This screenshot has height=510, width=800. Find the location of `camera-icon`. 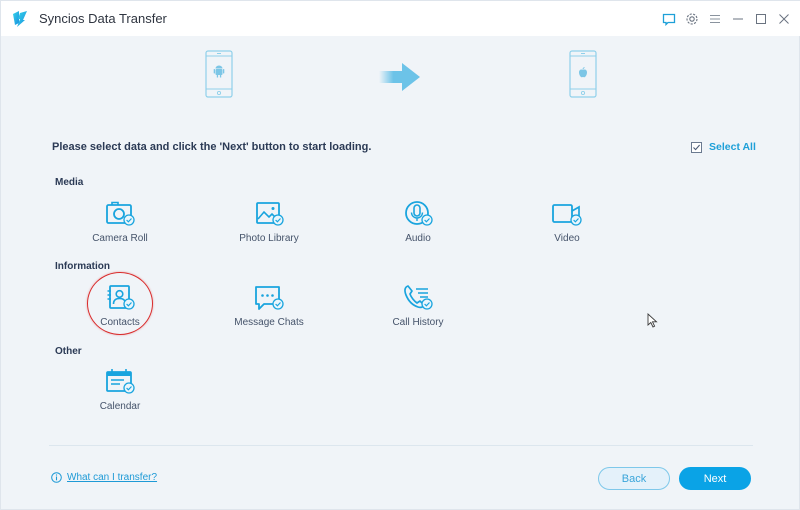

camera-icon is located at coordinates (120, 213).